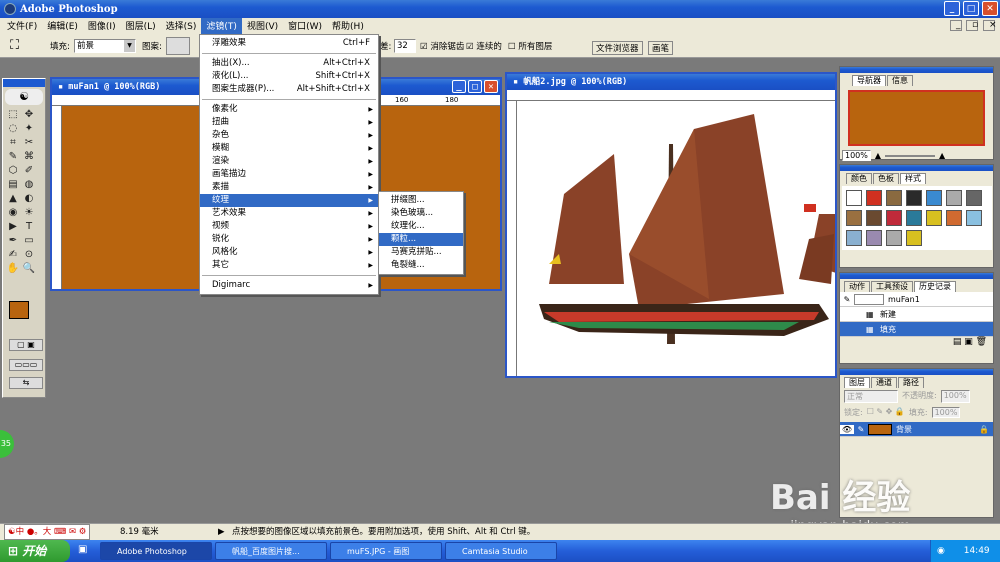 The height and width of the screenshot is (562, 1000). I want to click on maximize-button: □, so click(971, 8).